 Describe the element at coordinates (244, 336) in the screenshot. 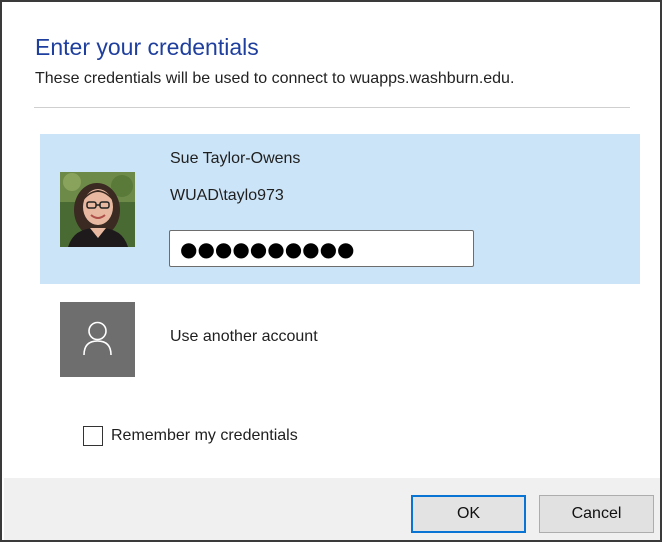

I see `use-another-account-label: Use another account` at that location.